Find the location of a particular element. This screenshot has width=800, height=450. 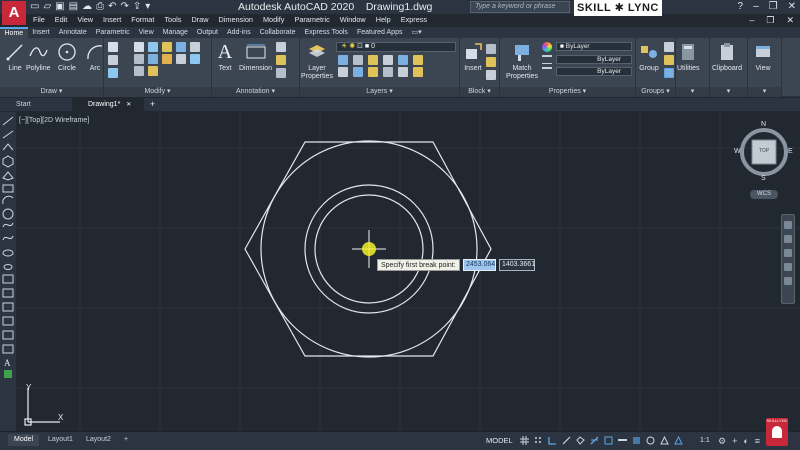

layer-unisolate-icon is located at coordinates (358, 72).